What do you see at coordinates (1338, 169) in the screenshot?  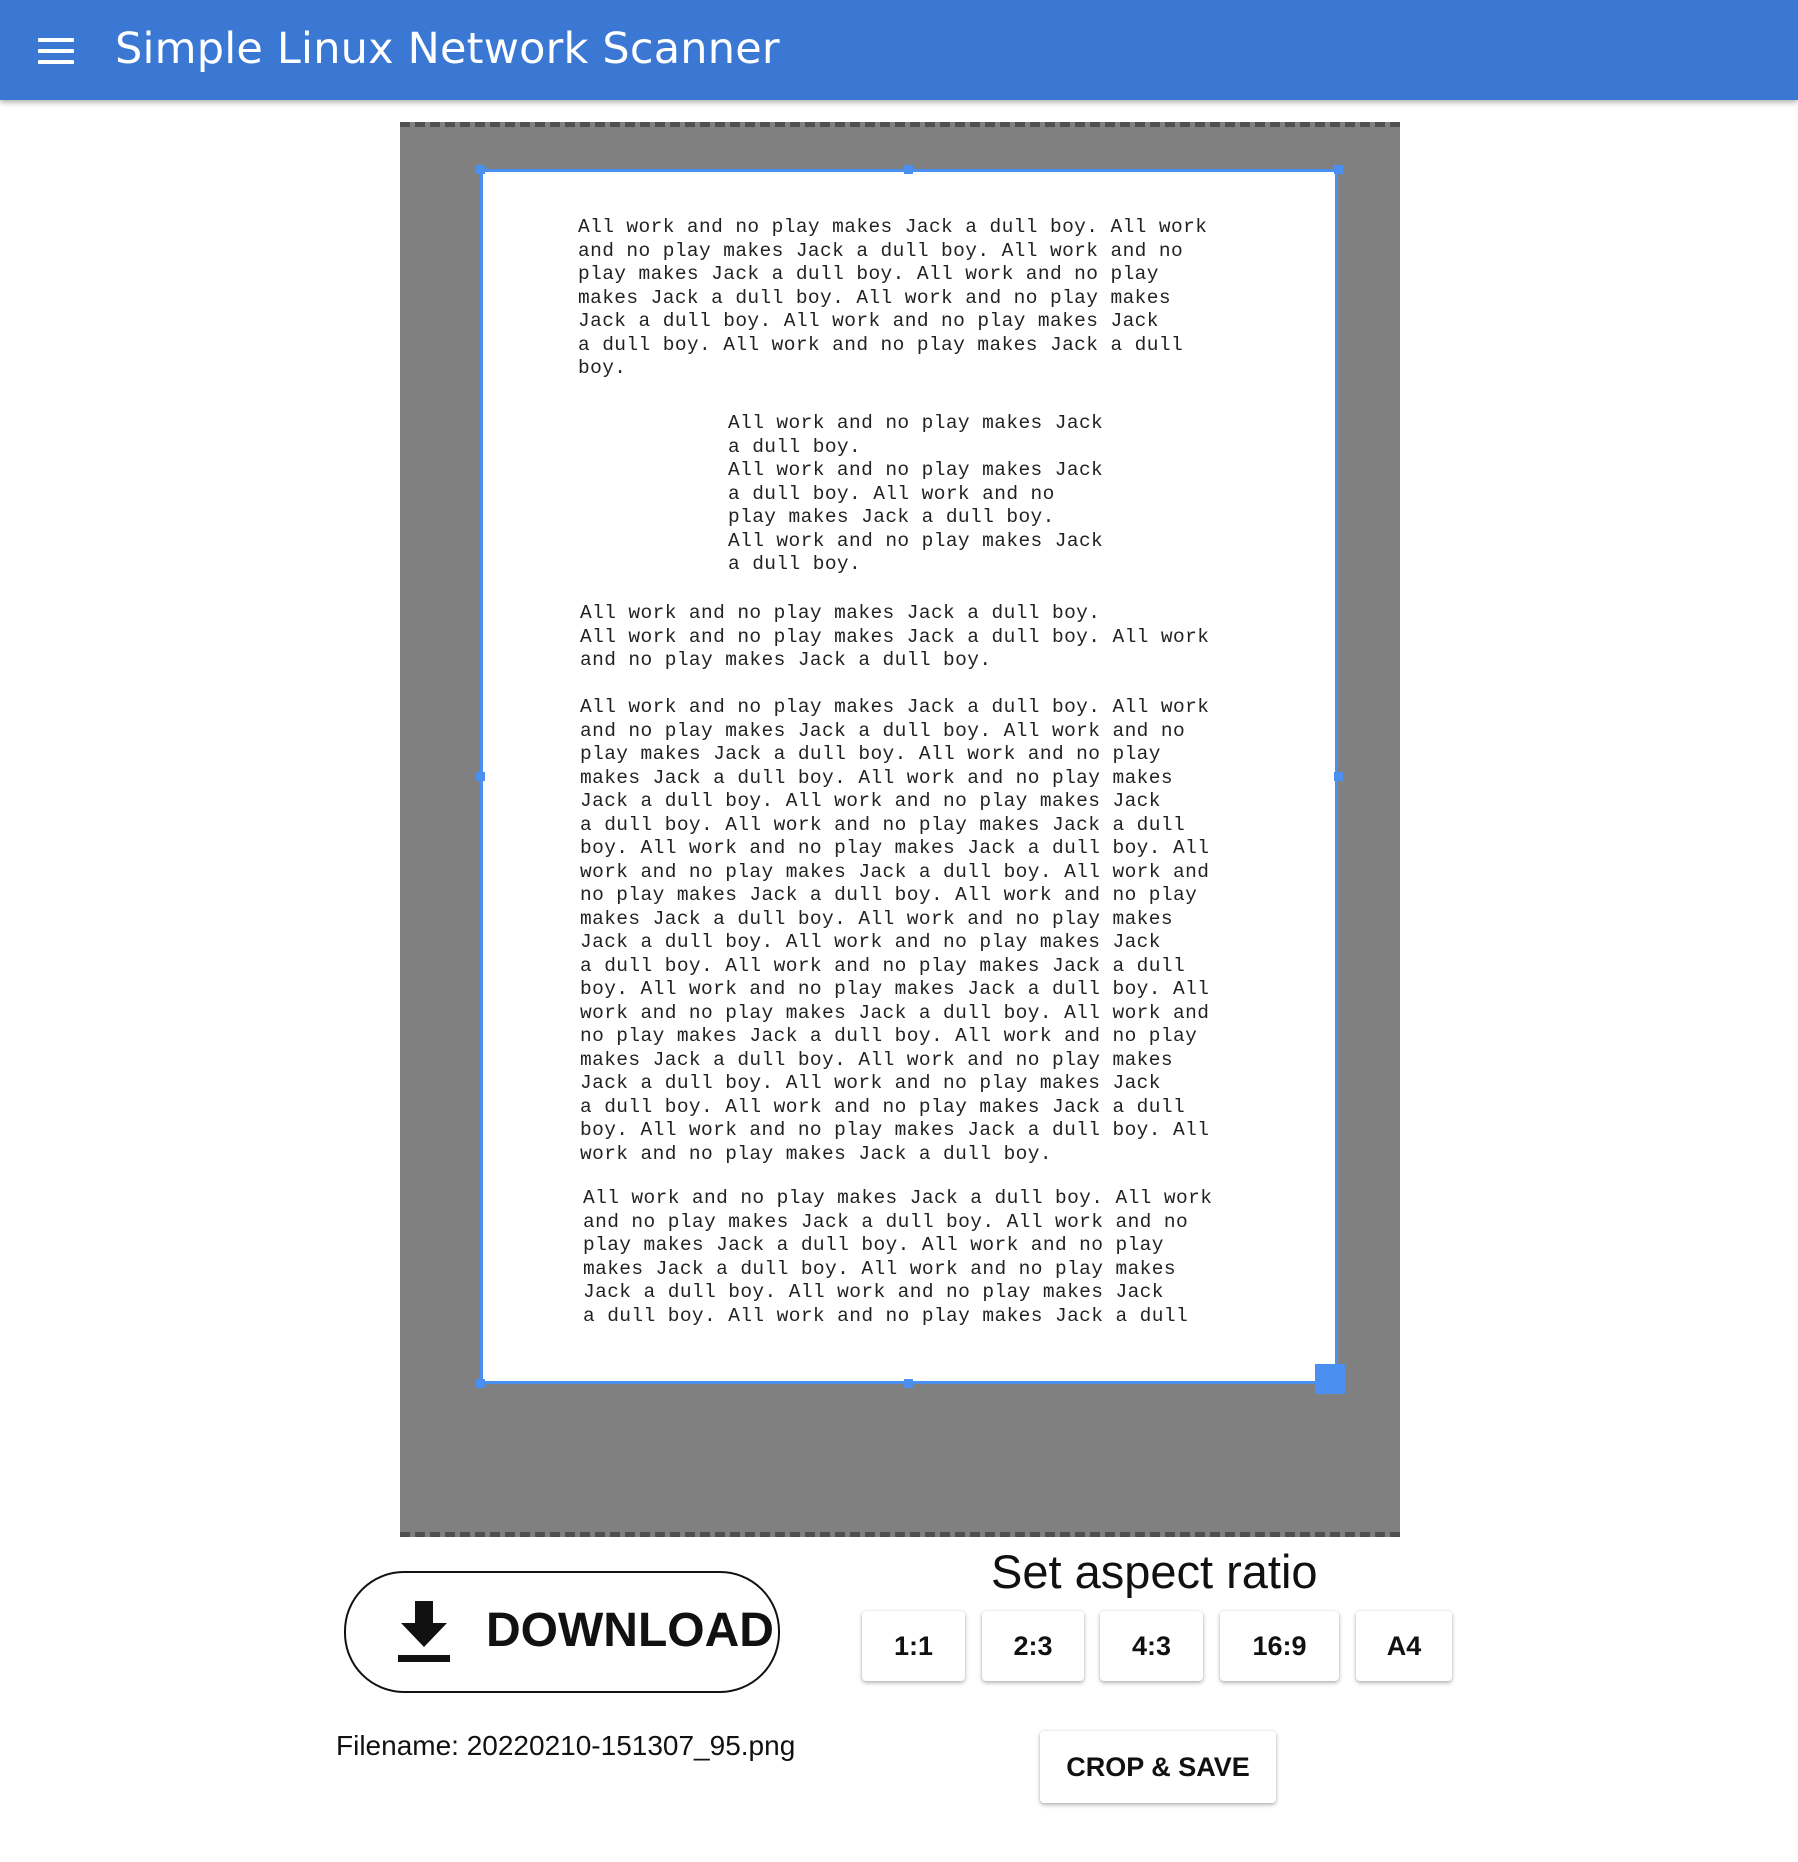 I see `crop-handle-top-right` at bounding box center [1338, 169].